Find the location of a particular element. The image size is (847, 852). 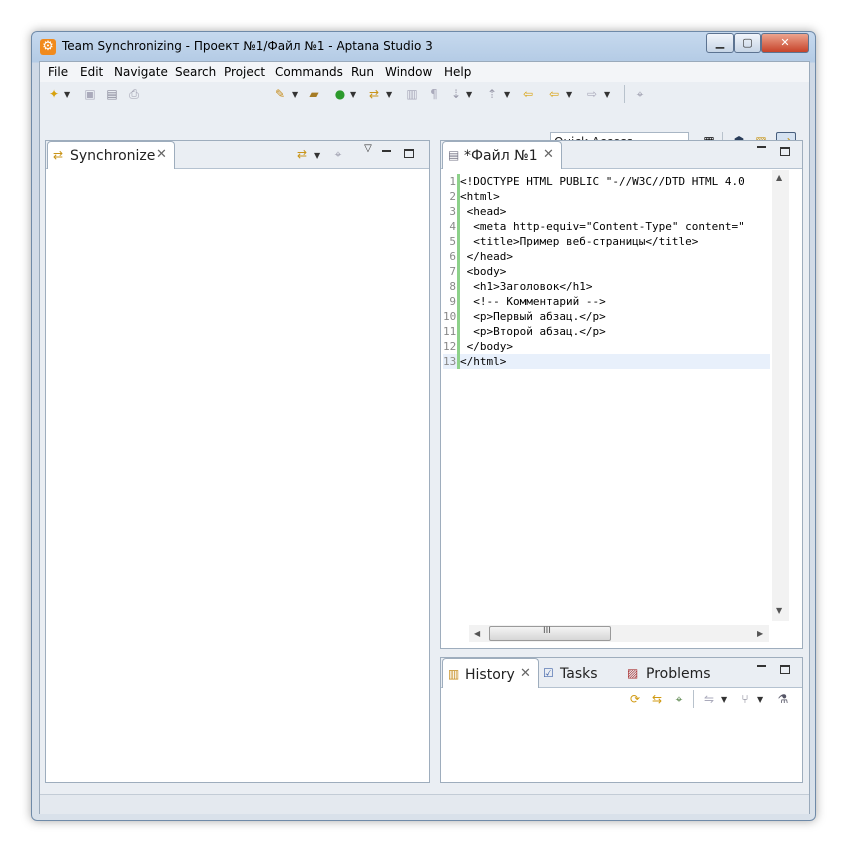

line-number: 7 is located at coordinates (451, 271).